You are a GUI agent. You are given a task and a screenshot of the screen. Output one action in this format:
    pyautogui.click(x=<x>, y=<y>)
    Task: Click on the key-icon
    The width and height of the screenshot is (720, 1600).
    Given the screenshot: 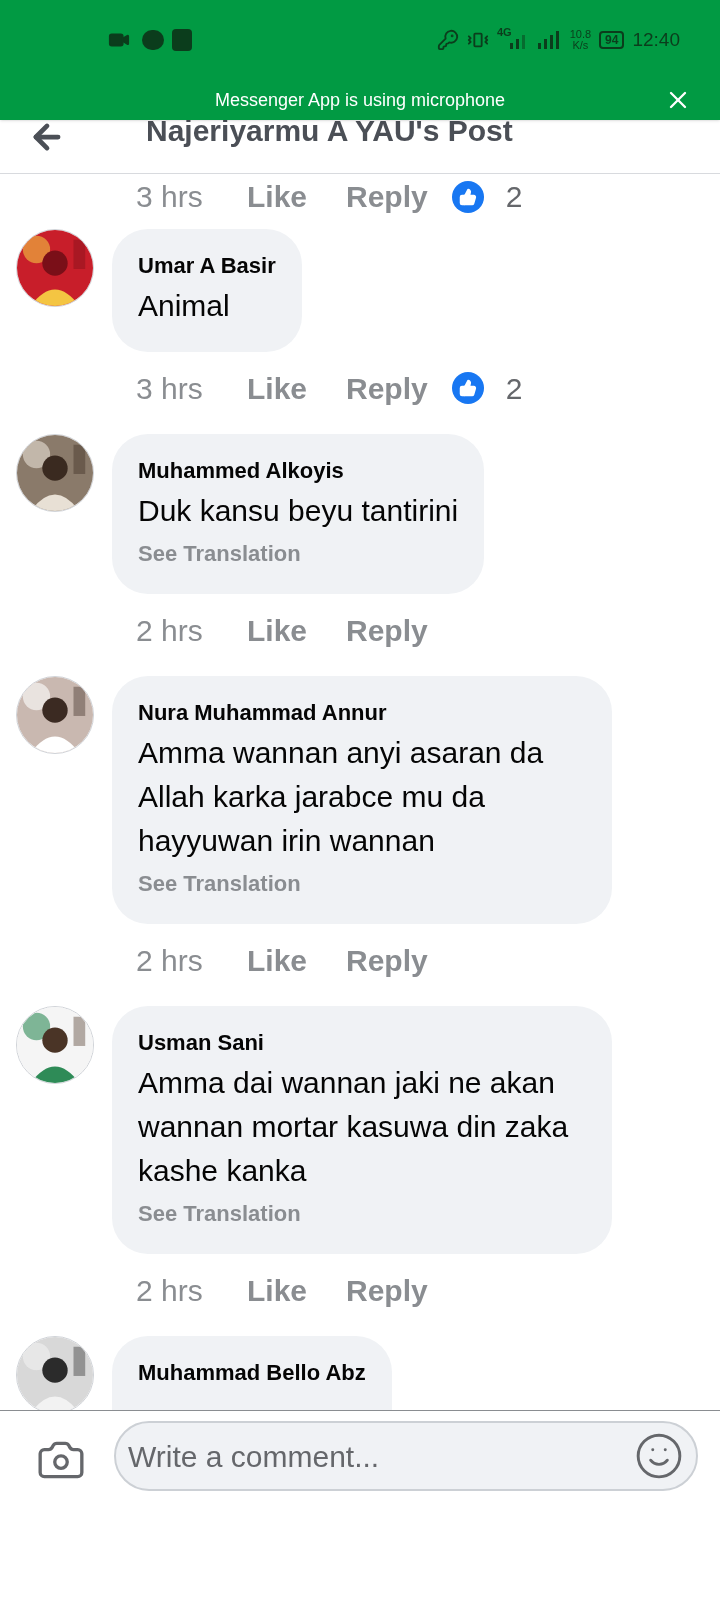 What is the action you would take?
    pyautogui.click(x=448, y=40)
    